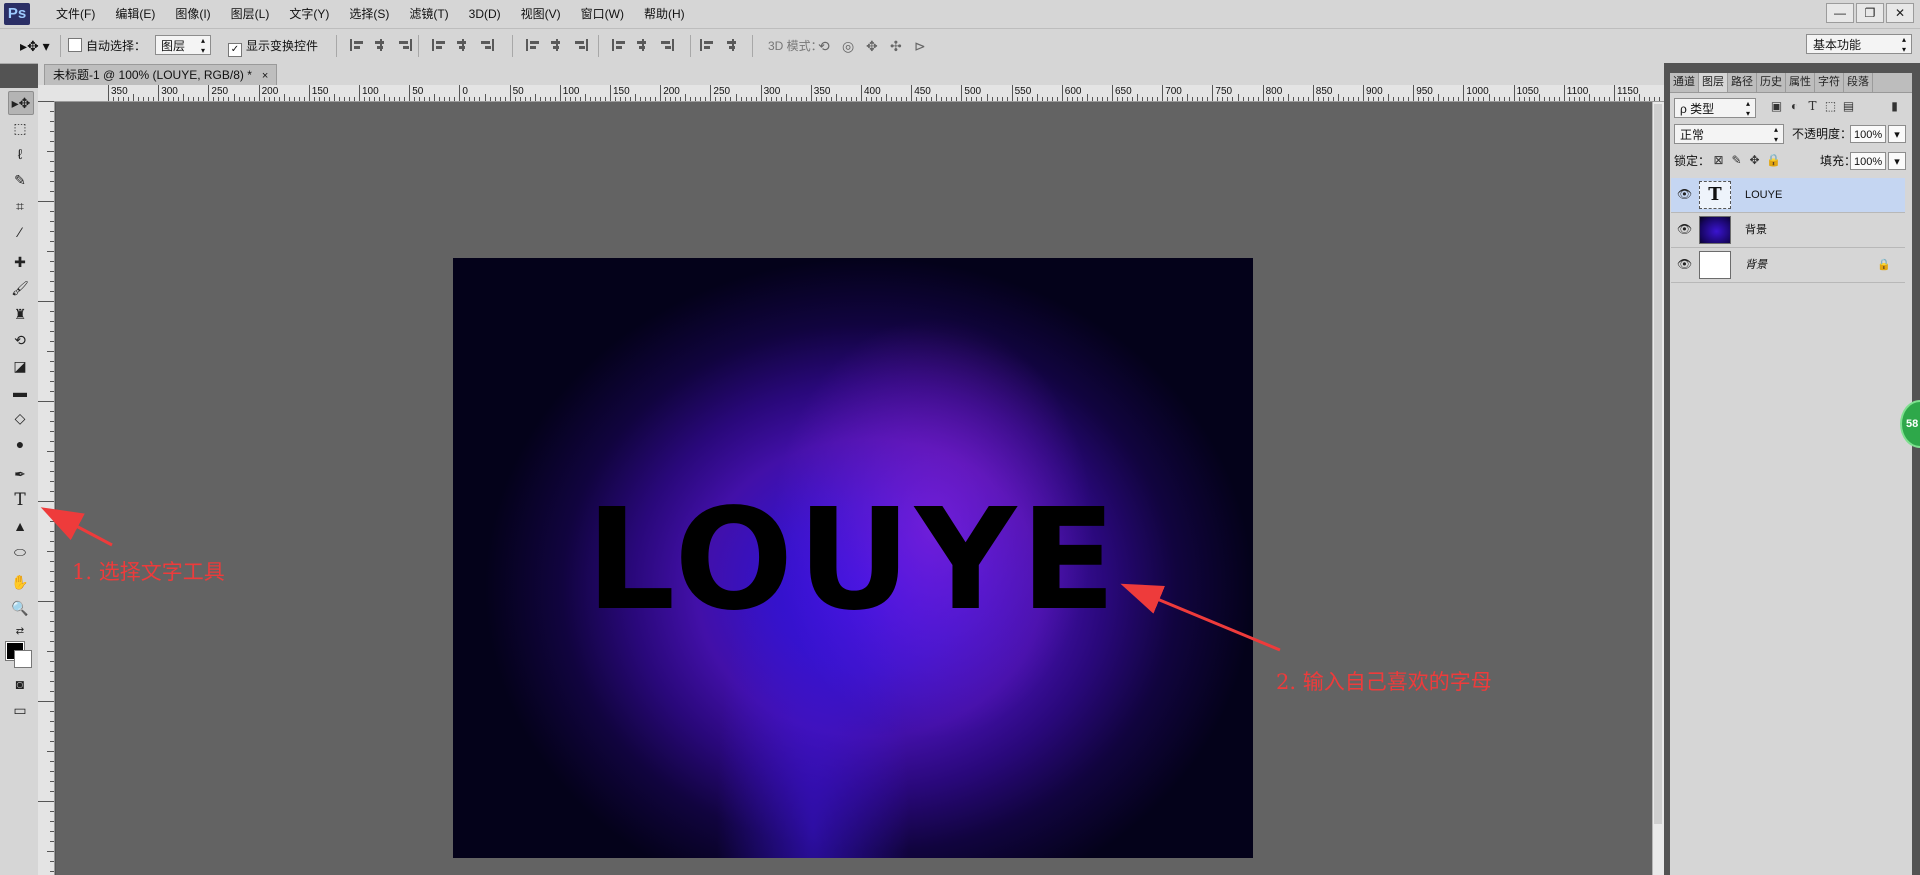 The height and width of the screenshot is (875, 1920). Describe the element at coordinates (1858, 82) in the screenshot. I see `panel-tab-6: 段落` at that location.